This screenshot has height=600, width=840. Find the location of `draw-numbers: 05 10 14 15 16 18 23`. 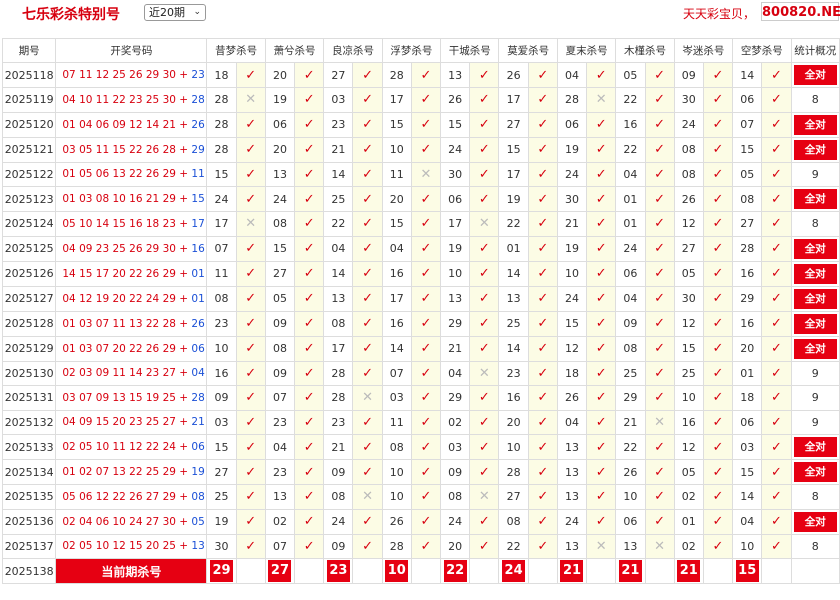

draw-numbers: 05 10 14 15 16 18 23 is located at coordinates (119, 223).